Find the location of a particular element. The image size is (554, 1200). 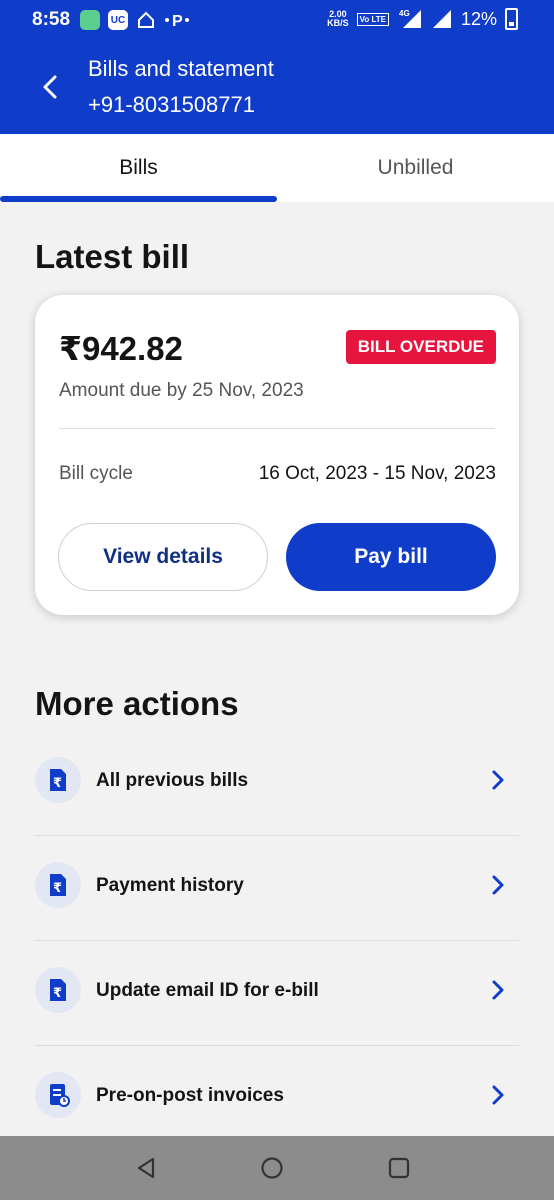

app-bar: Bills and statement +91-8031508771 is located at coordinates (277, 87).